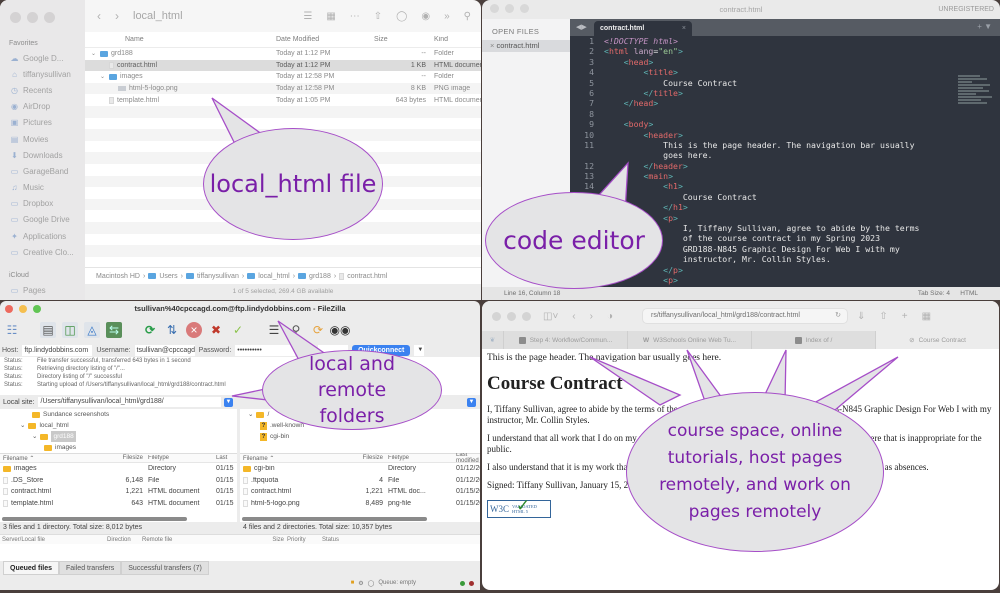 The height and width of the screenshot is (593, 1000). Describe the element at coordinates (785, 135) in the screenshot. I see `code-line: 10 <header>` at that location.